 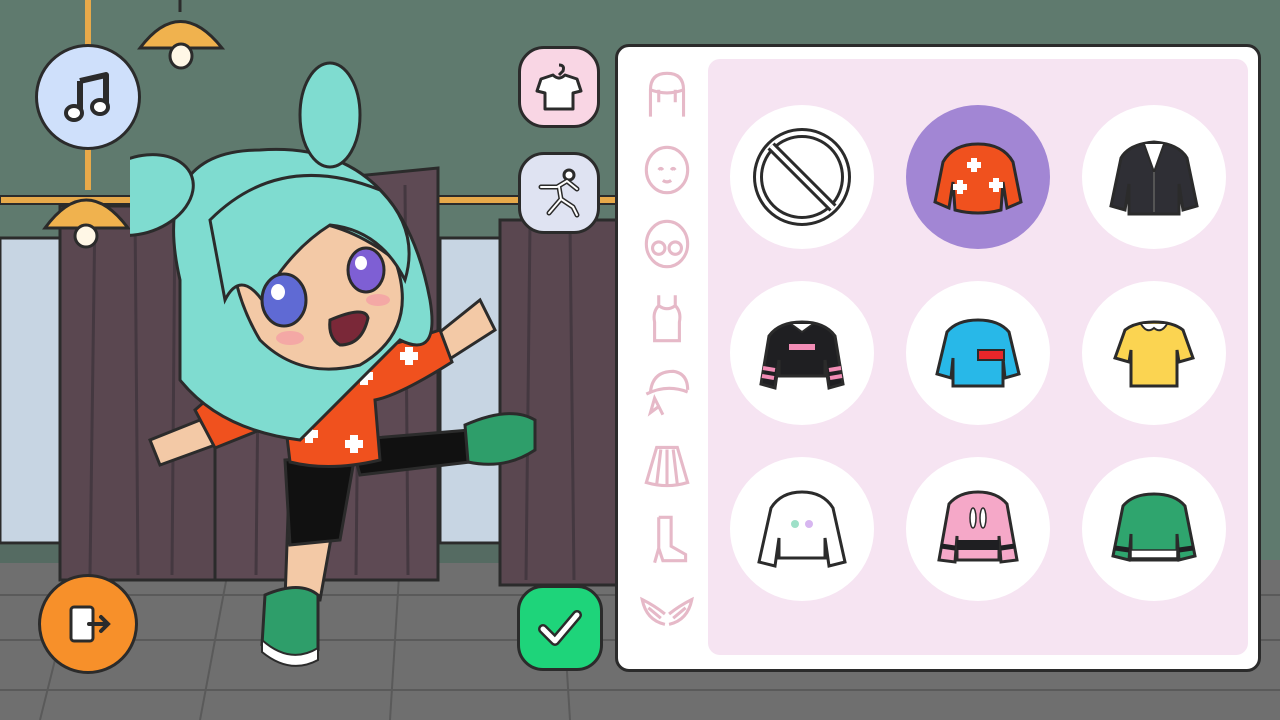 I want to click on white-heart-sweater-icon, so click(x=802, y=529).